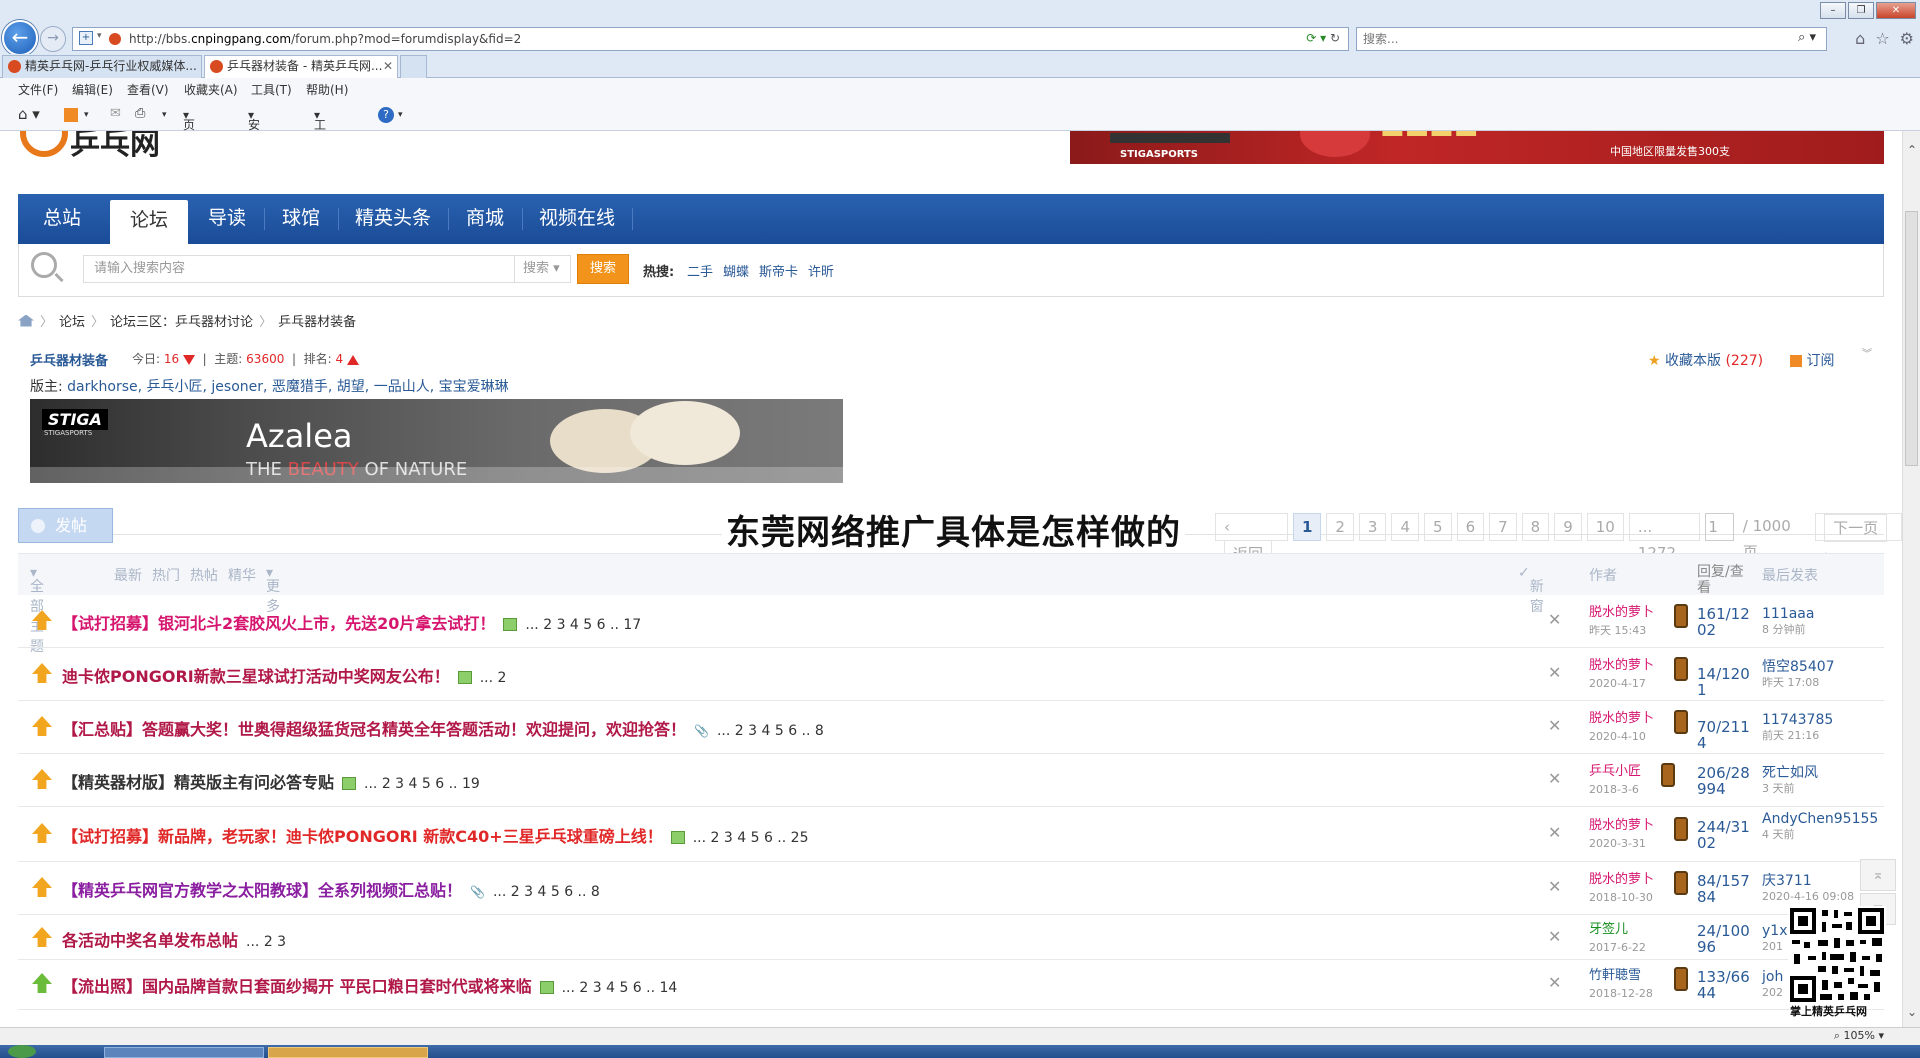  Describe the element at coordinates (71, 115) in the screenshot. I see `rss-icon` at that location.